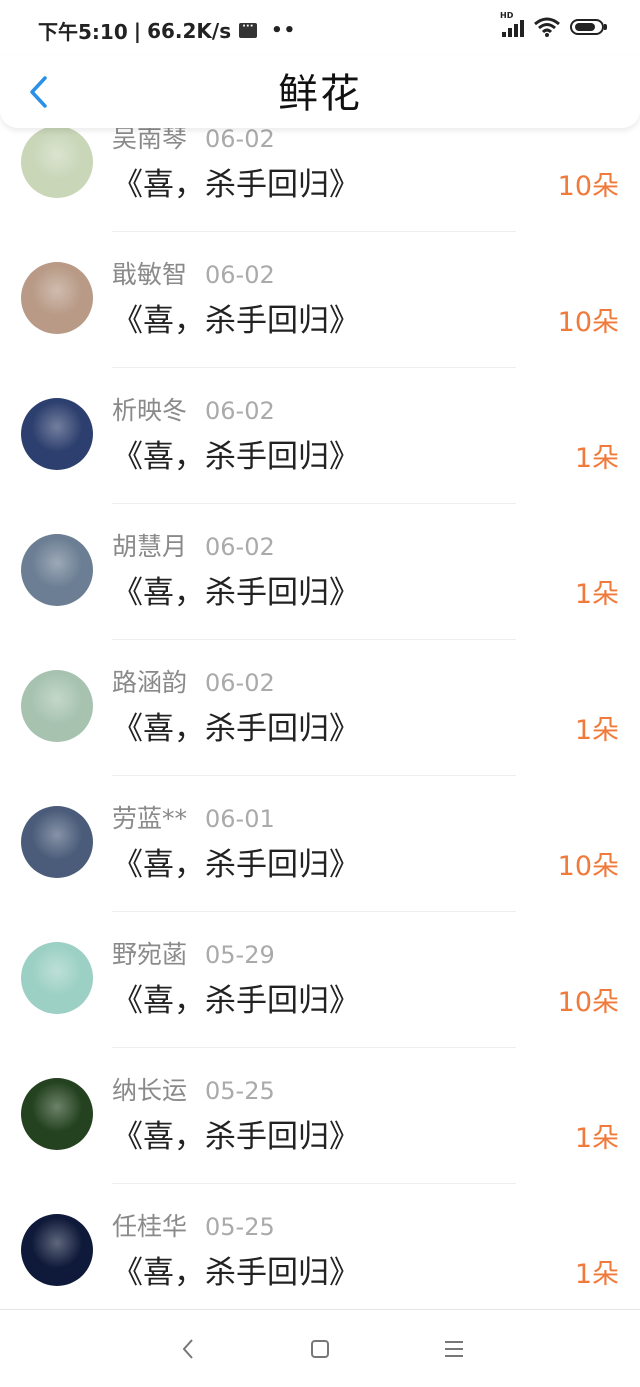 The height and width of the screenshot is (1387, 640). What do you see at coordinates (547, 27) in the screenshot?
I see `wifi-icon` at bounding box center [547, 27].